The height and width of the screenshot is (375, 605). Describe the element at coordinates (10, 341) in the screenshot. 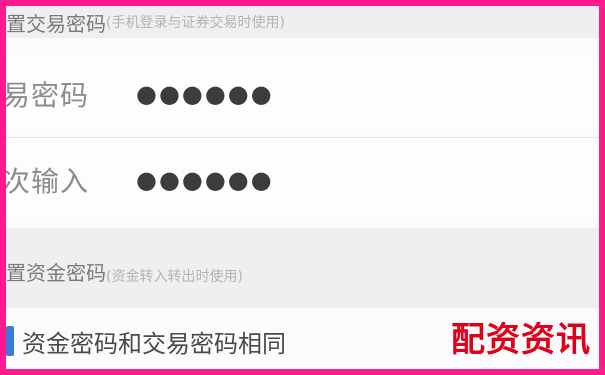

I see `checkbox-icon` at that location.